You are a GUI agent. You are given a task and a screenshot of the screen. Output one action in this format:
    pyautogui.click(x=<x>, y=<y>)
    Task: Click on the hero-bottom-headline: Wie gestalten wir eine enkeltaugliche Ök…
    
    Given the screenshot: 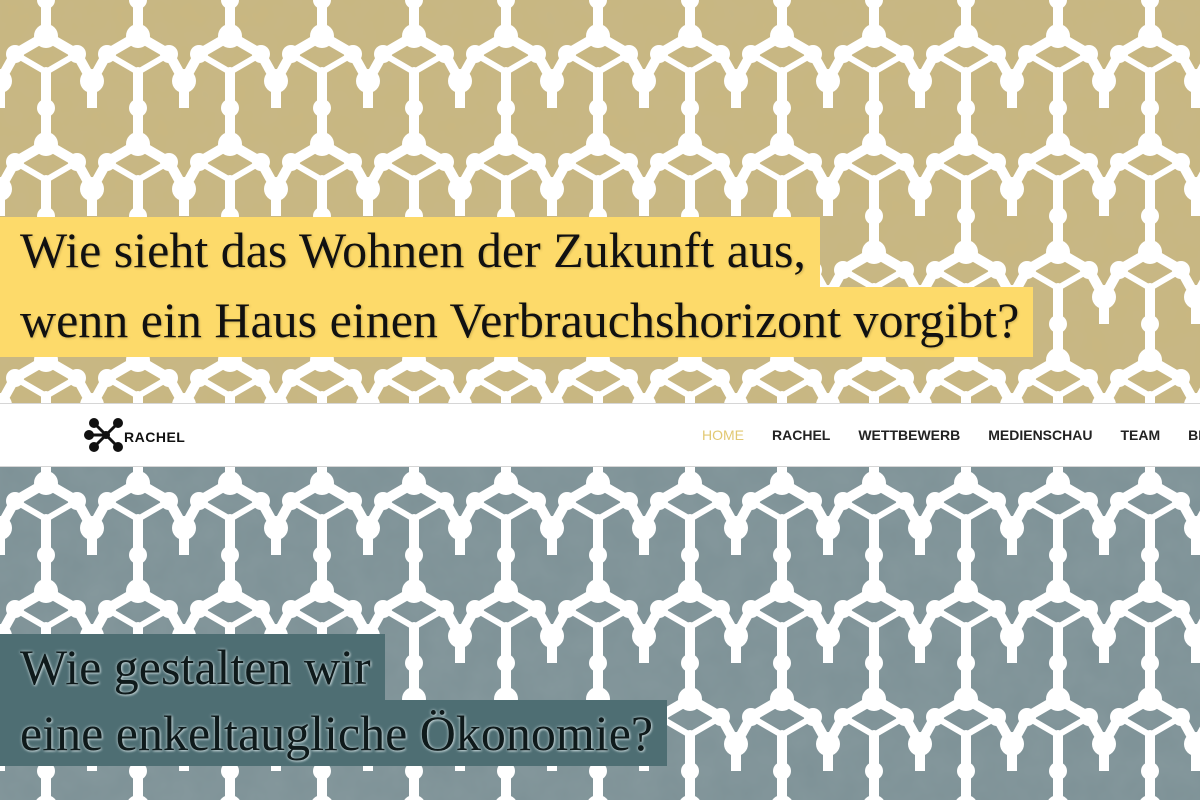 What is the action you would take?
    pyautogui.click(x=334, y=700)
    